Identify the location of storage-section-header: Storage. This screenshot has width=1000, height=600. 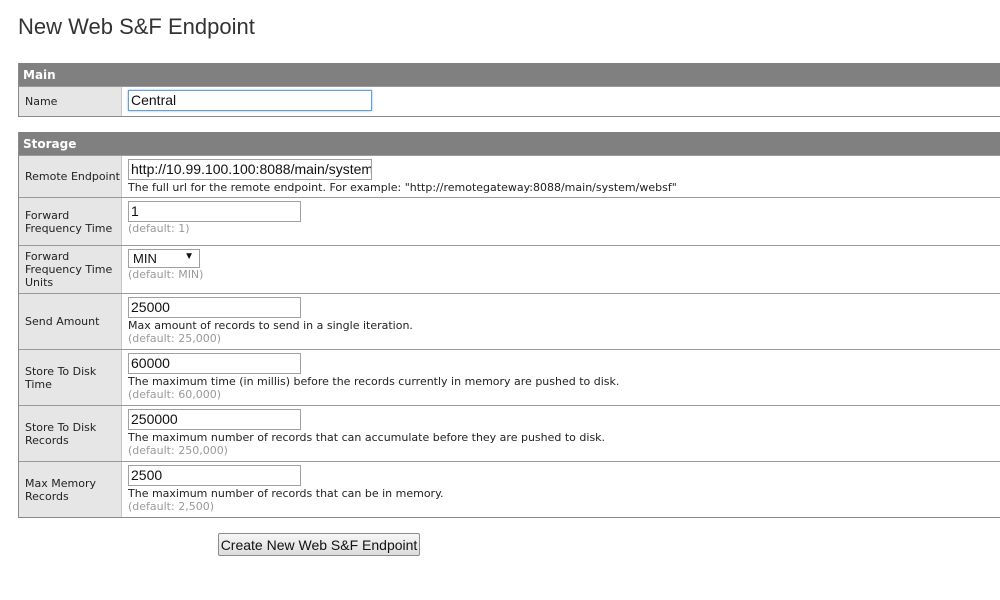
(509, 143).